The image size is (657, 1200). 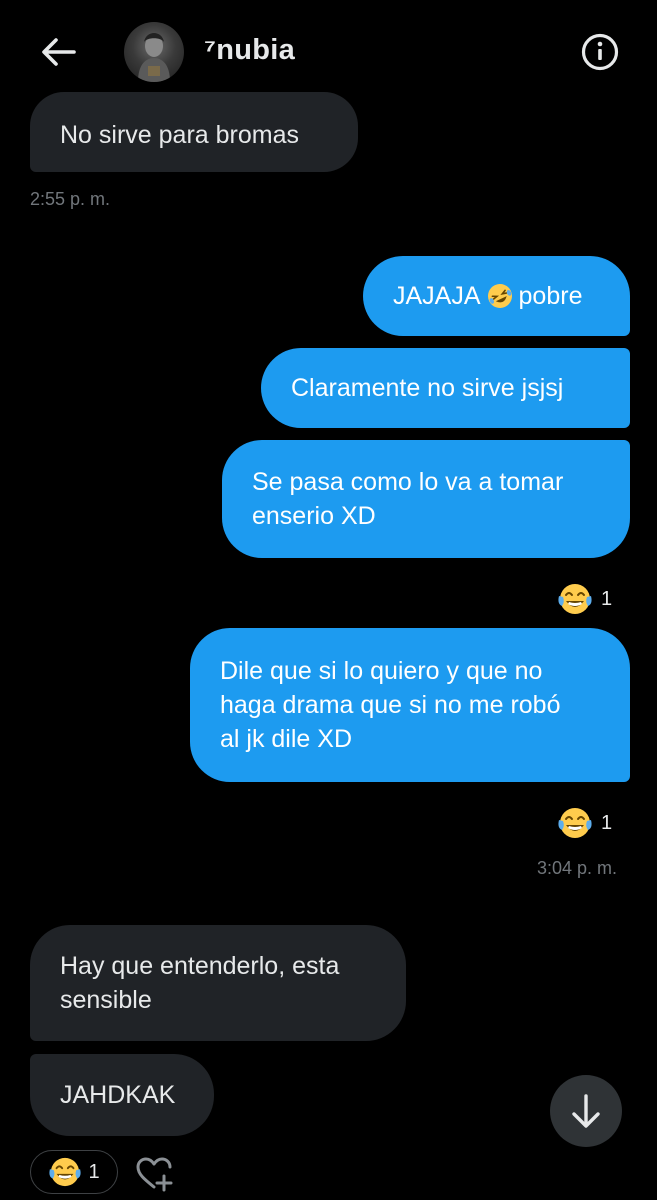 I want to click on conversation-info-button, so click(x=600, y=52).